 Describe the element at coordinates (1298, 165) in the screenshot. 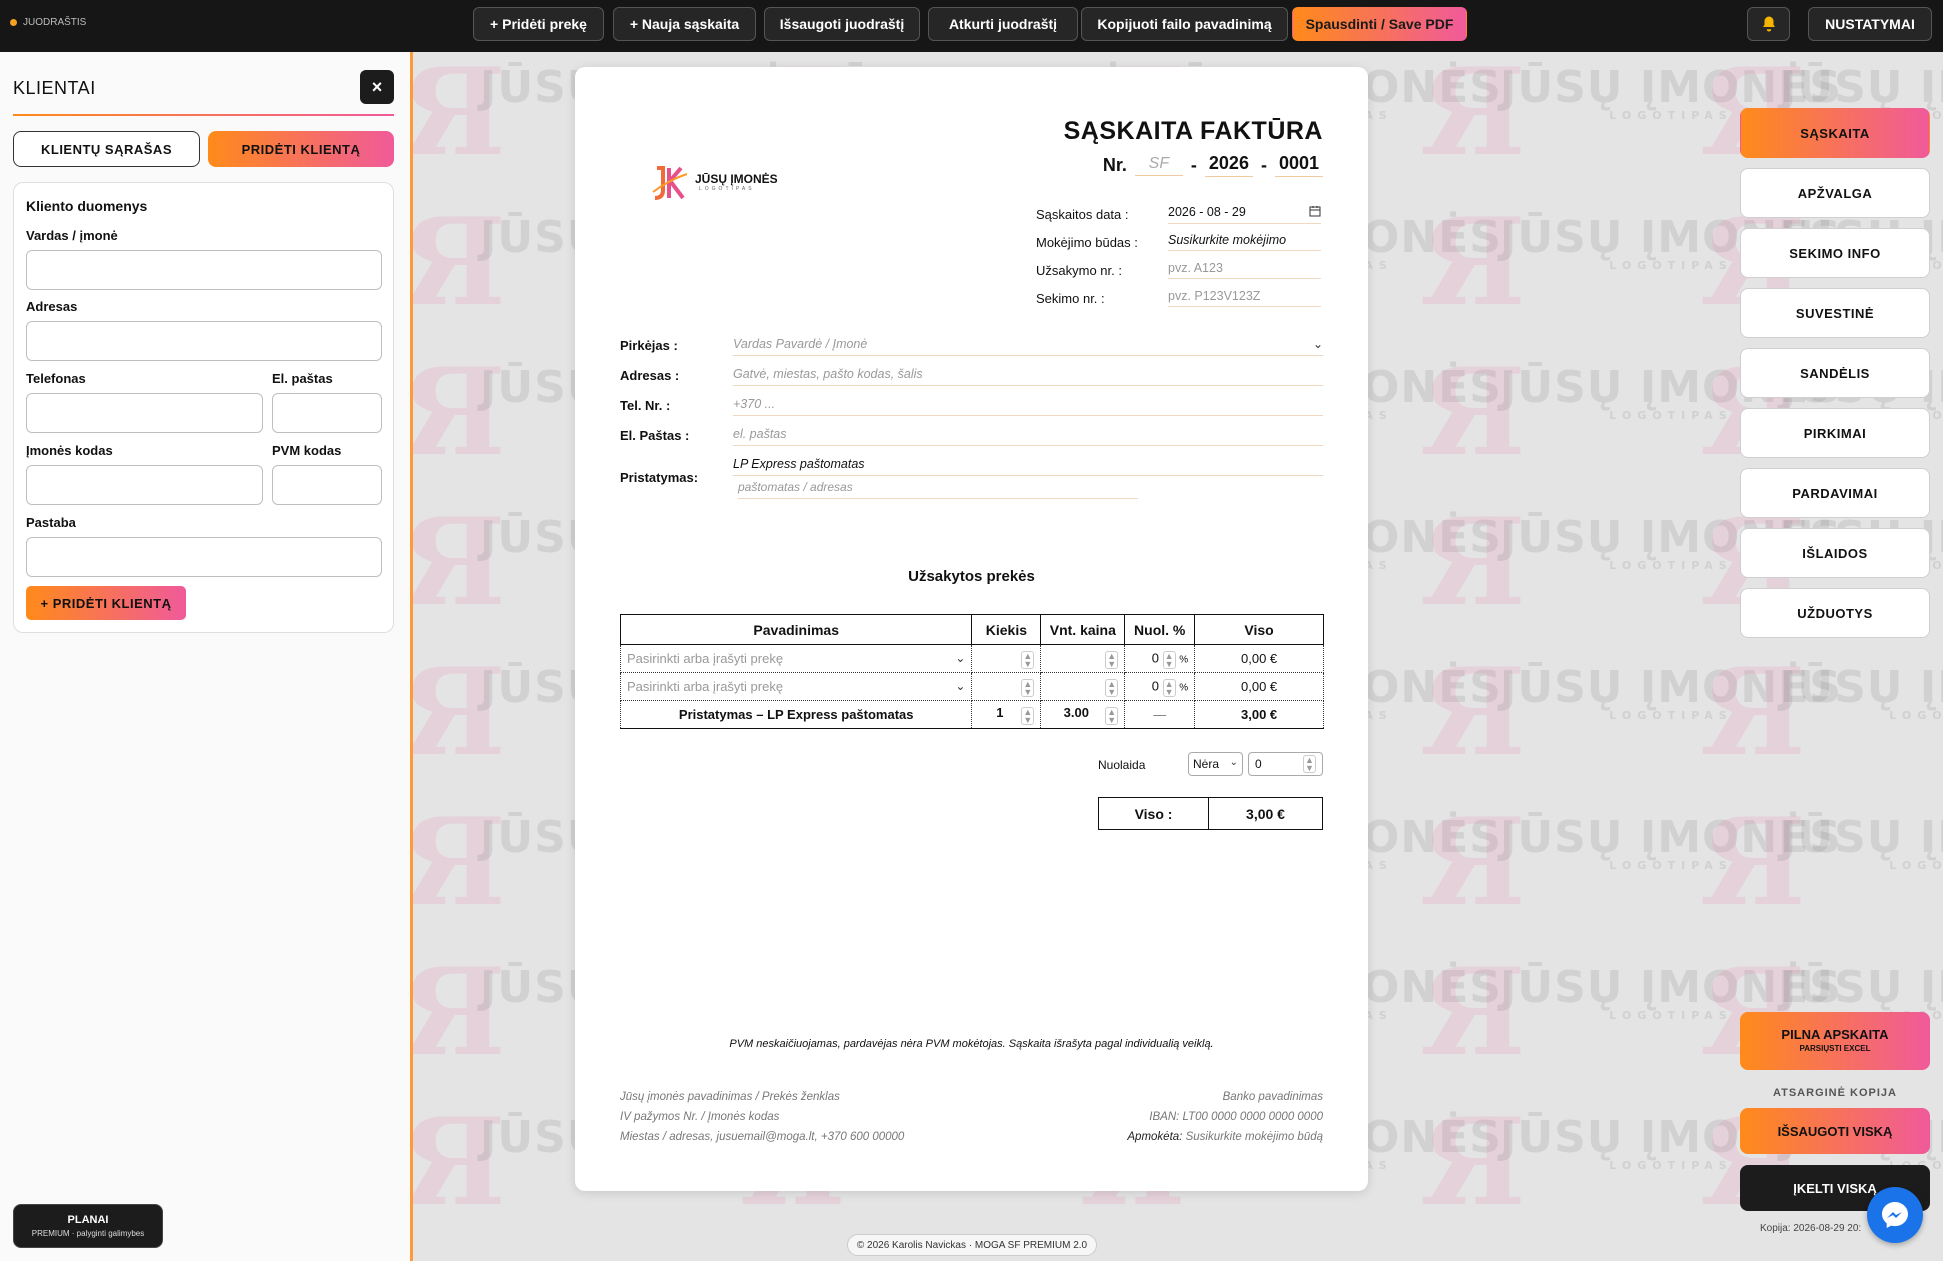

I see `invoice-number-input: 0001` at that location.